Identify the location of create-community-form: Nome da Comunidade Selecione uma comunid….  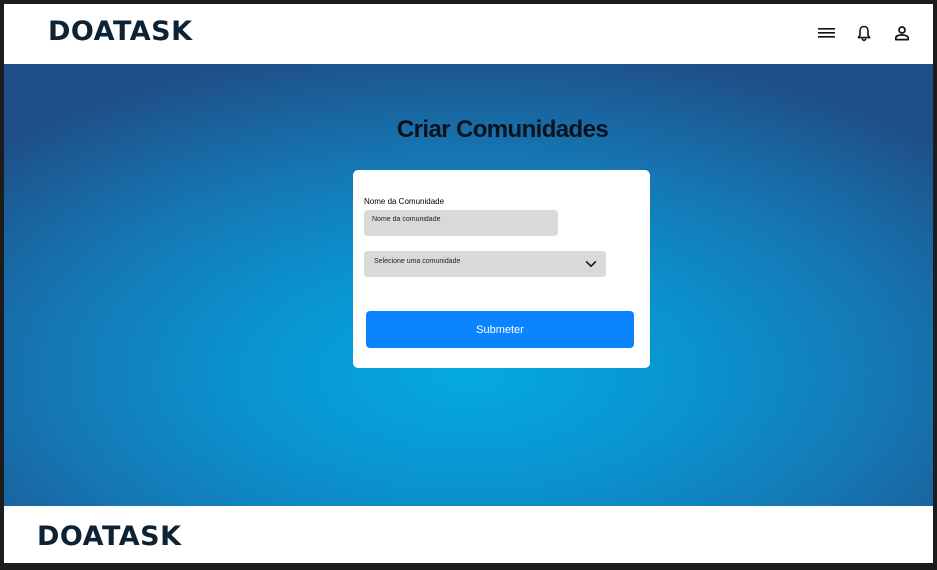
(501, 269).